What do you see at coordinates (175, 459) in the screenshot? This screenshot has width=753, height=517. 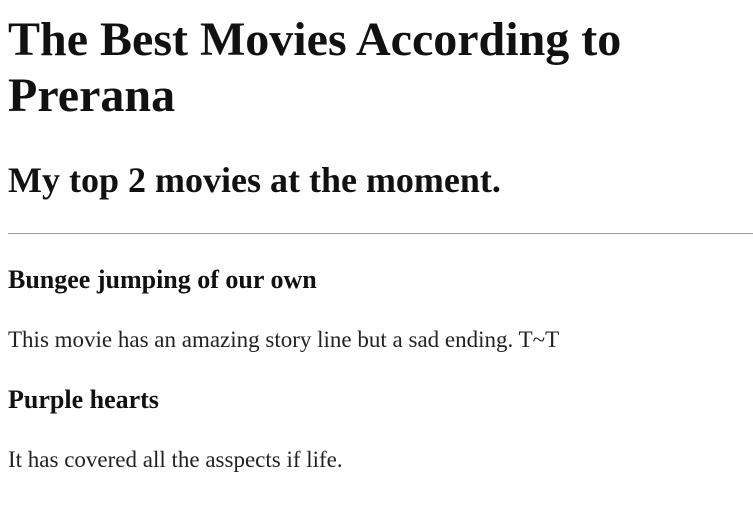 I see `movie-description: It has covered all the asspects if life.` at bounding box center [175, 459].